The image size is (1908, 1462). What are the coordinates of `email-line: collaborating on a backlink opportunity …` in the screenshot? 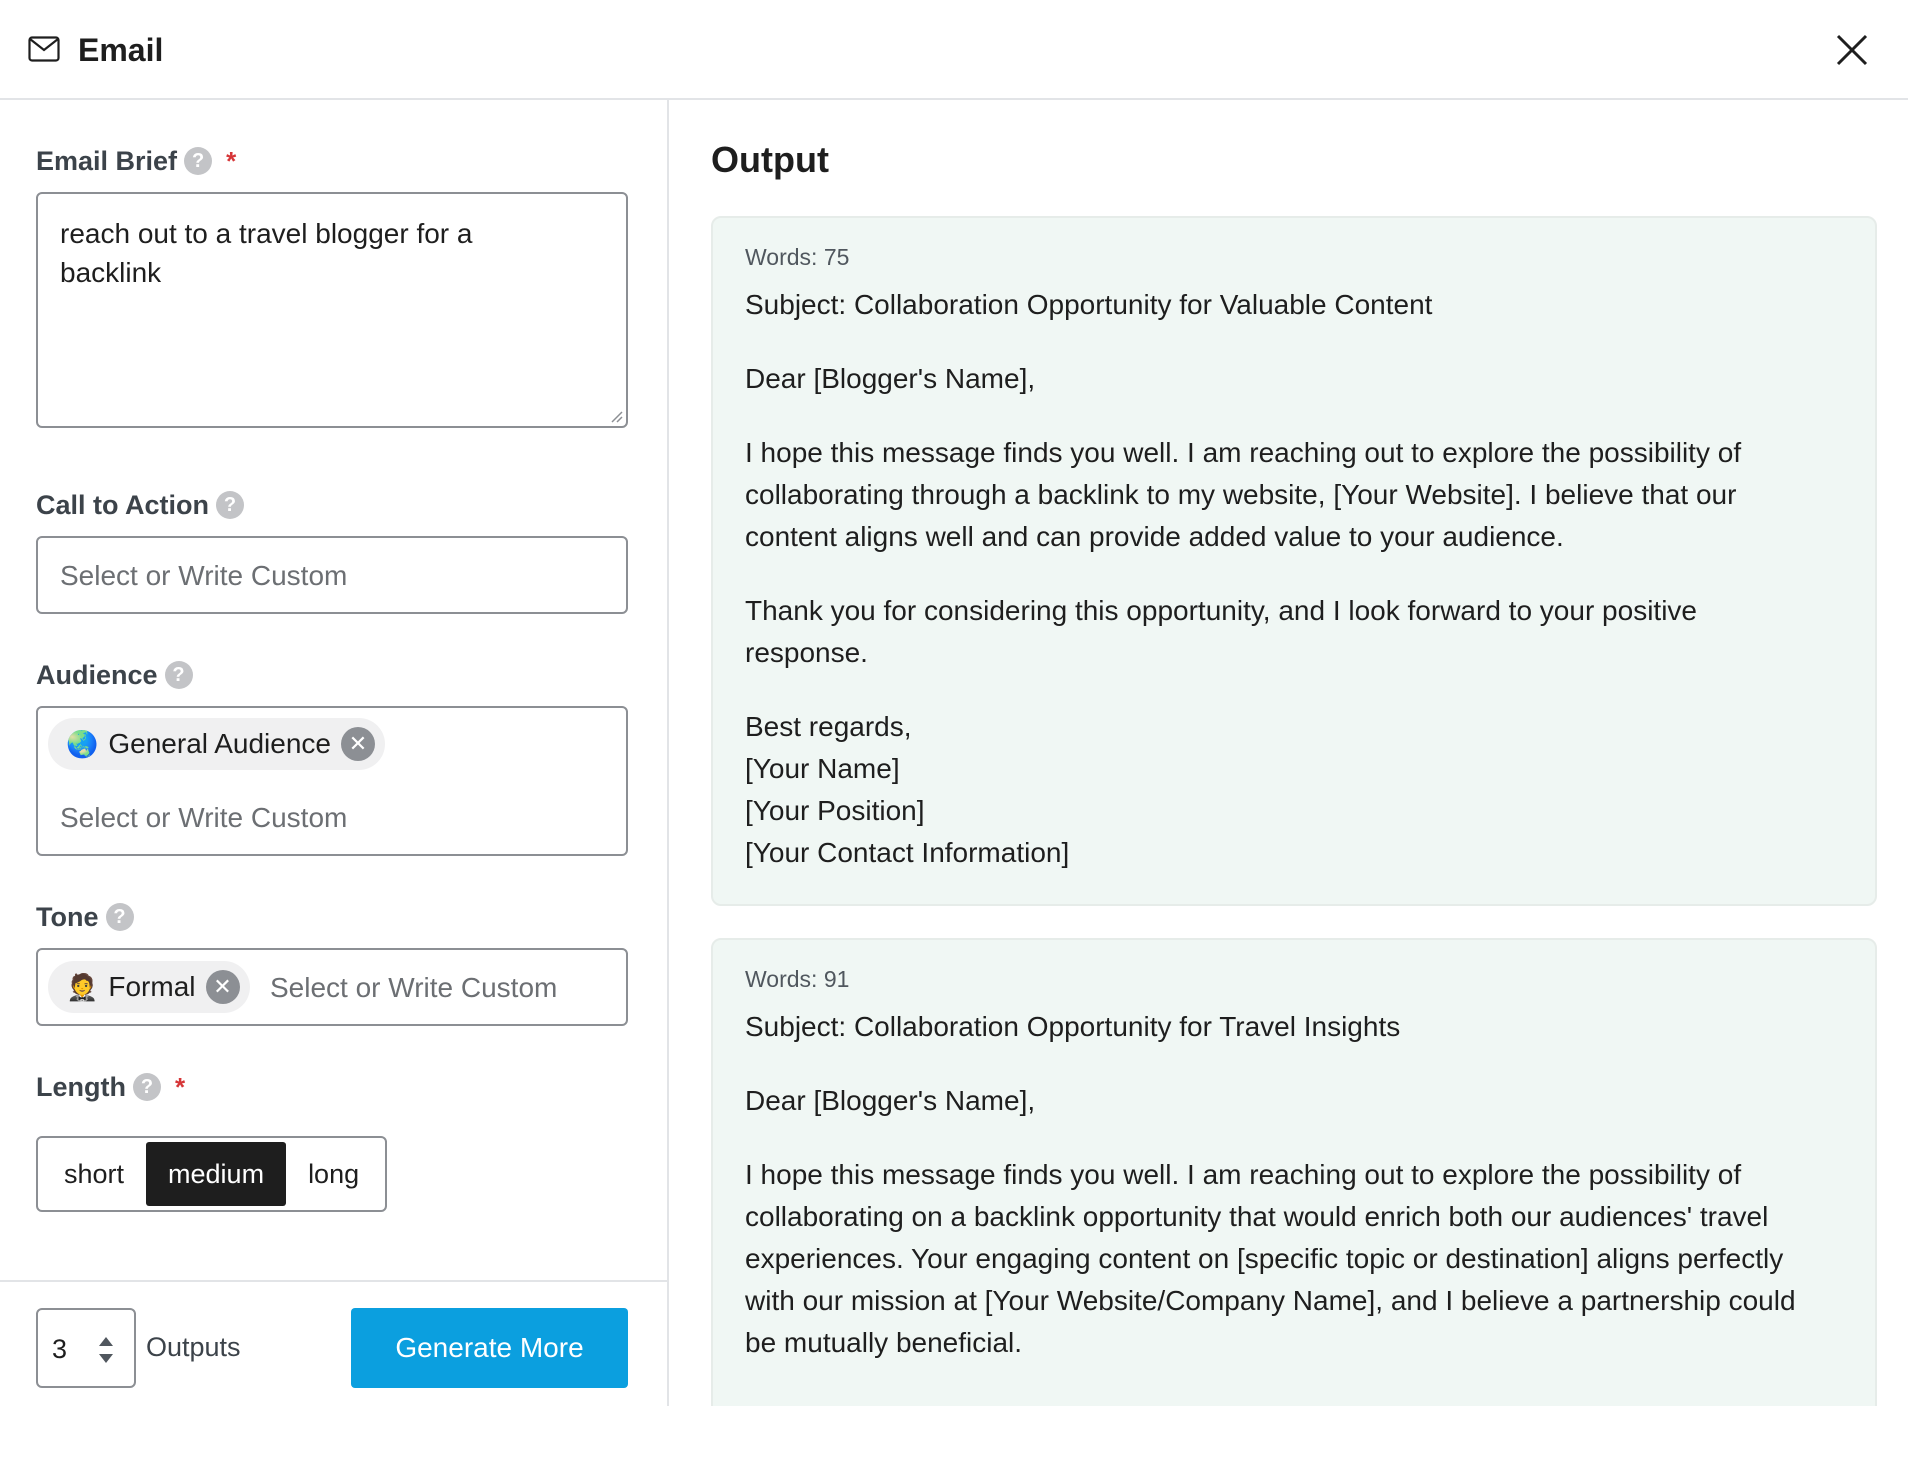 It's located at (1257, 1216).